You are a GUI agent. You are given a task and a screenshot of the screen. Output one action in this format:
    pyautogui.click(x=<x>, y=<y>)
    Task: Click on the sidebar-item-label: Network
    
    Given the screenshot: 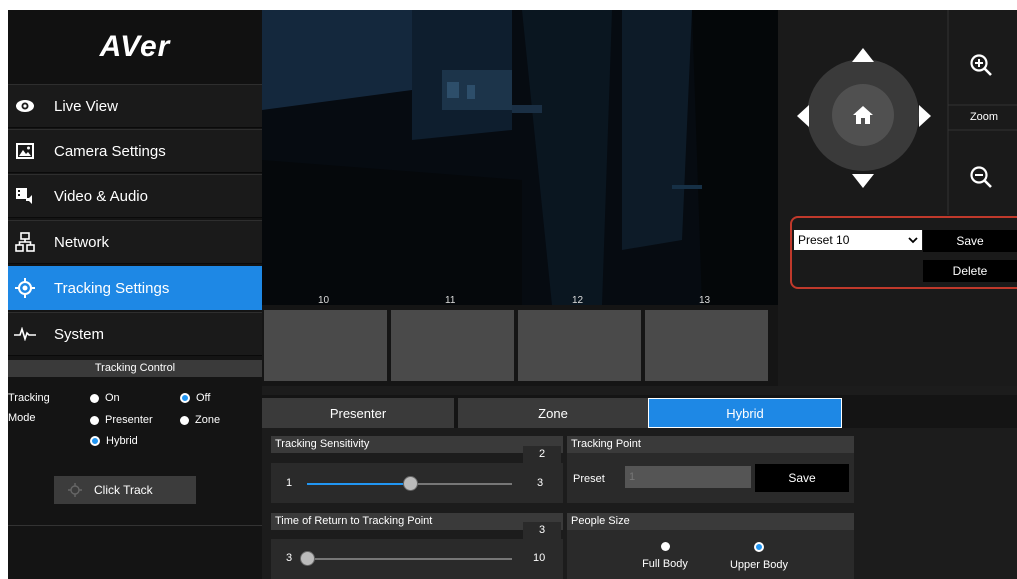 What is the action you would take?
    pyautogui.click(x=82, y=242)
    